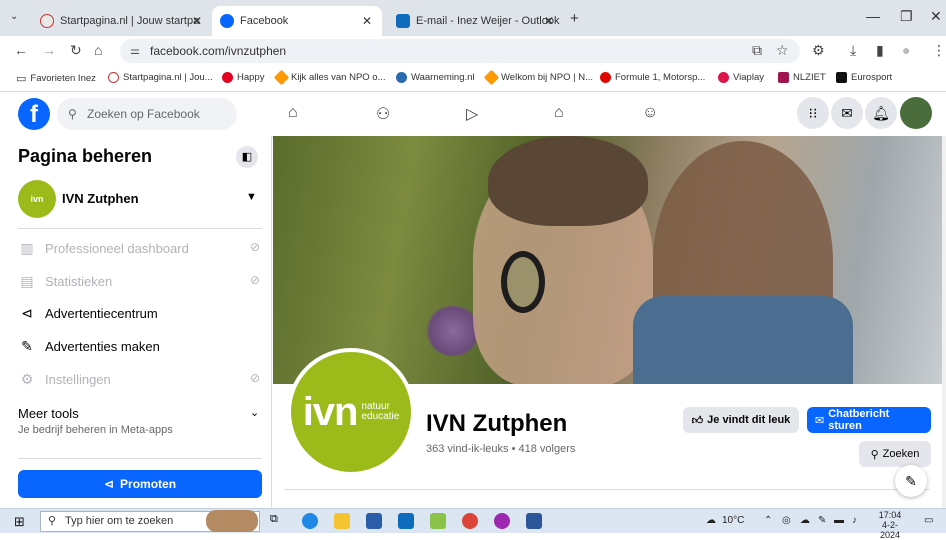 This screenshot has width=946, height=540. What do you see at coordinates (251, 197) in the screenshot?
I see `caret-down-icon: ▼` at bounding box center [251, 197].